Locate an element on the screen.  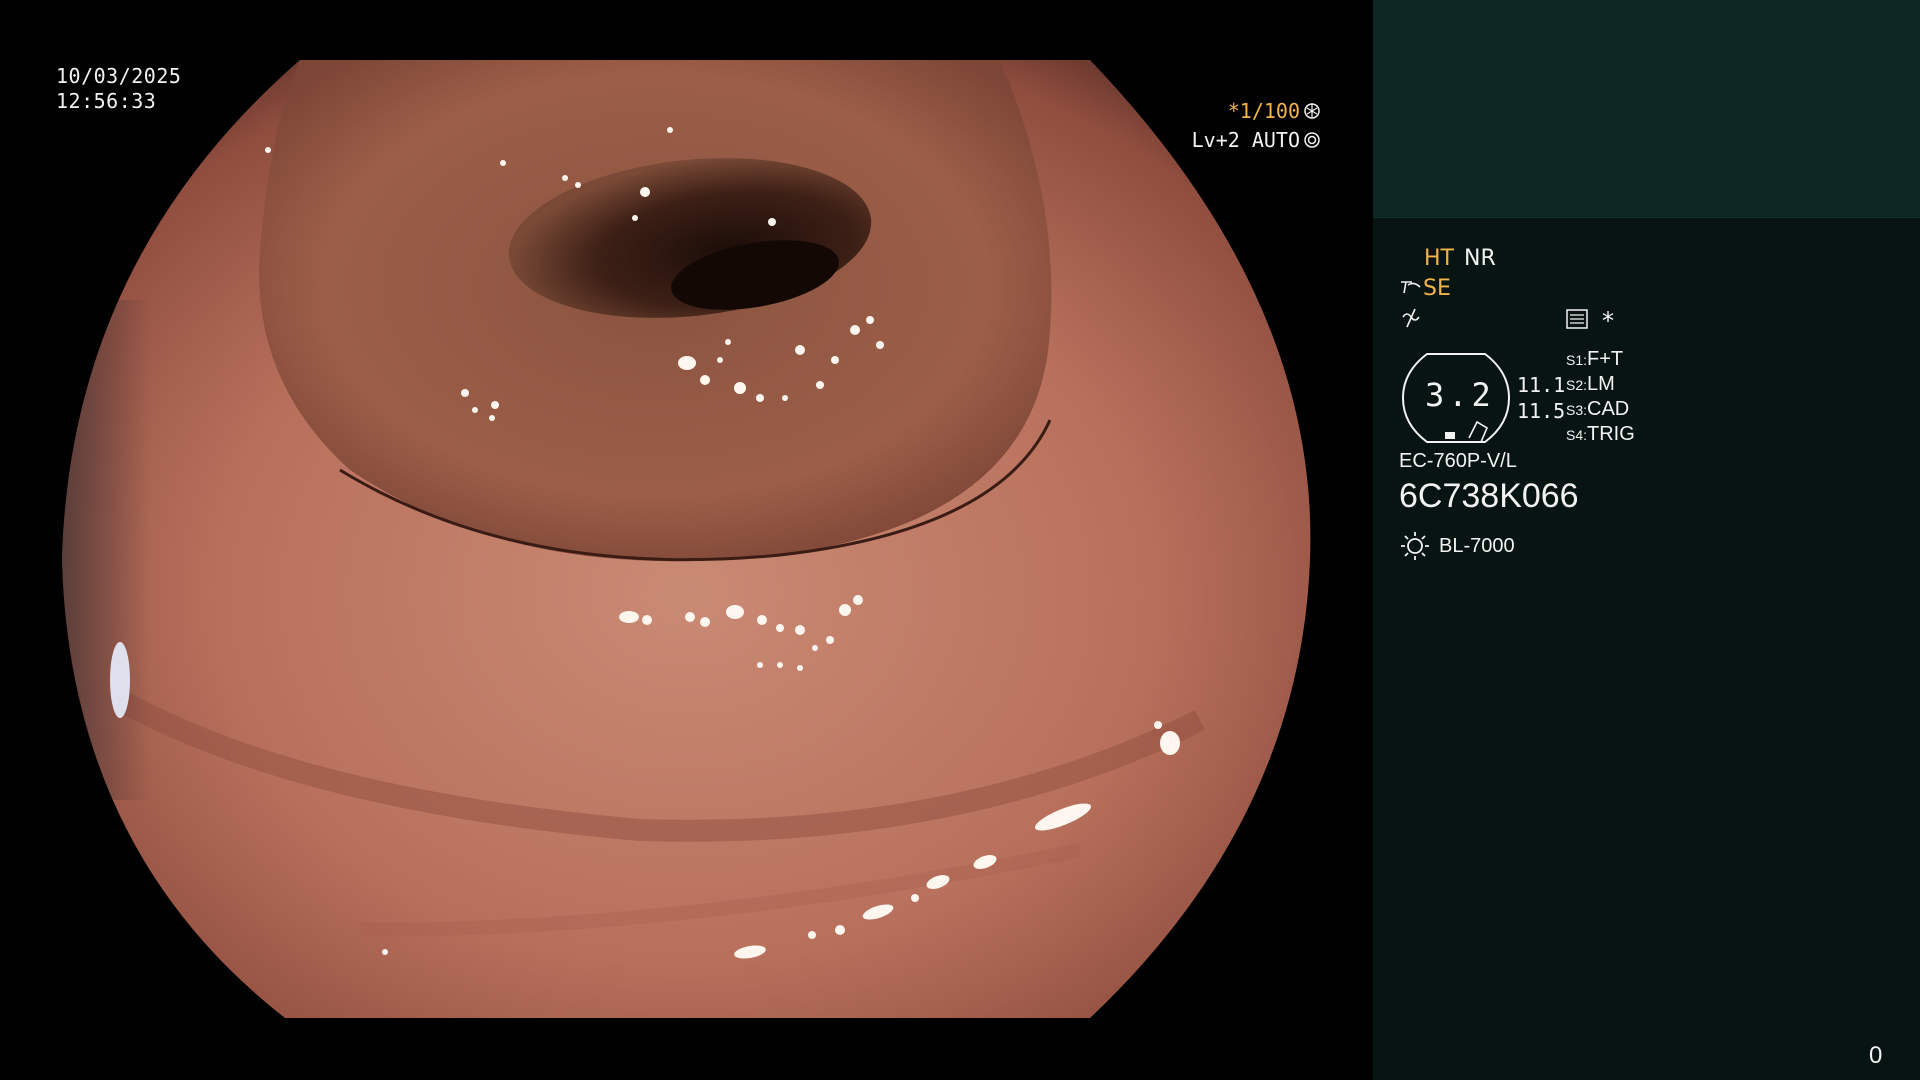
structure-enhance-icon is located at coordinates (1411, 287).